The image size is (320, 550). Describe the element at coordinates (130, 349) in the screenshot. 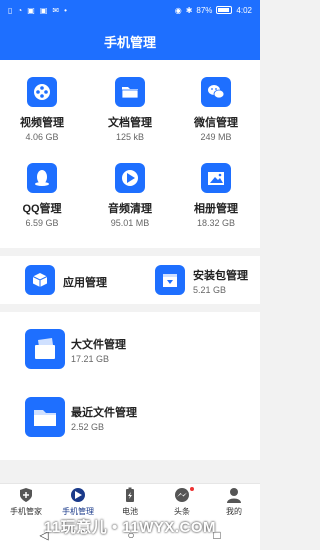

I see `large-file-row: 大文件管理 17.21 GB` at that location.